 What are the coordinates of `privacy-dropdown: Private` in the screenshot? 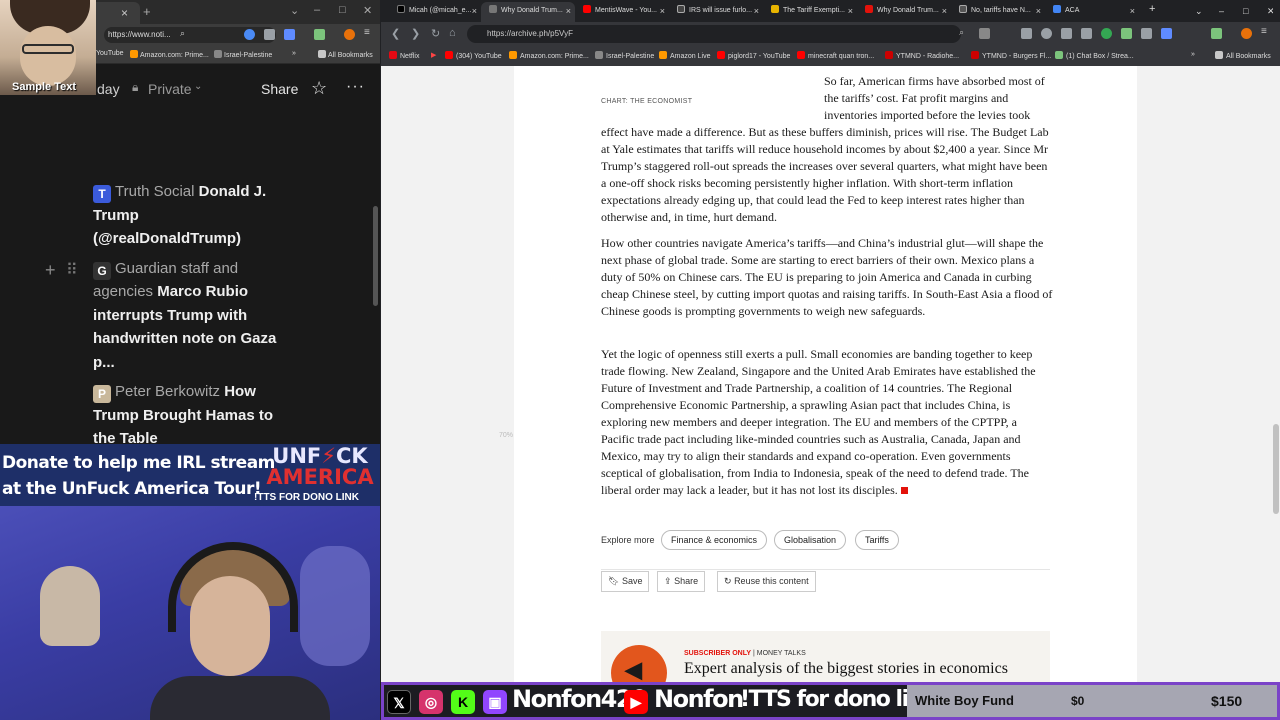 It's located at (170, 89).